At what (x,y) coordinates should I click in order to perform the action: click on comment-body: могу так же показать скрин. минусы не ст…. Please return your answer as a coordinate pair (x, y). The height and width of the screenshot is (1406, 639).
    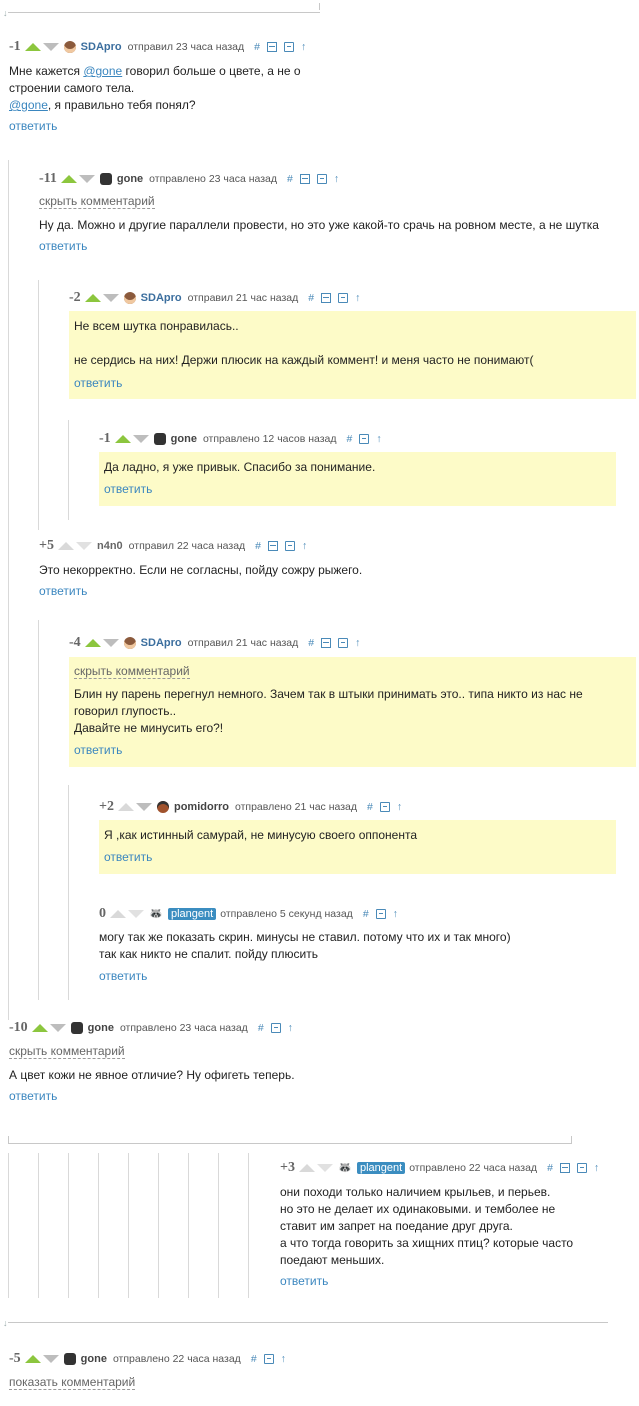
    Looking at the image, I should click on (305, 946).